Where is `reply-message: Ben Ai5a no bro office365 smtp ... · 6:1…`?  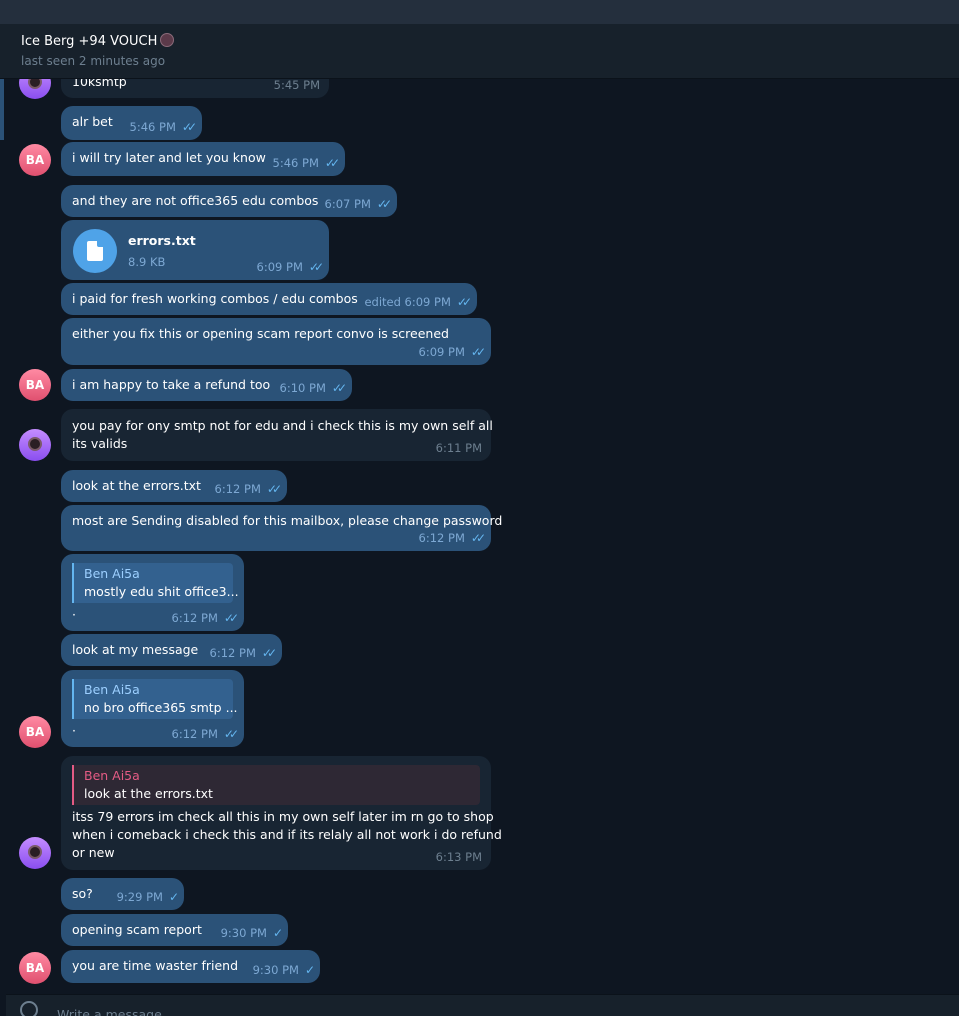
reply-message: Ben Ai5a no bro office365 smtp ... · 6:1… is located at coordinates (152, 708).